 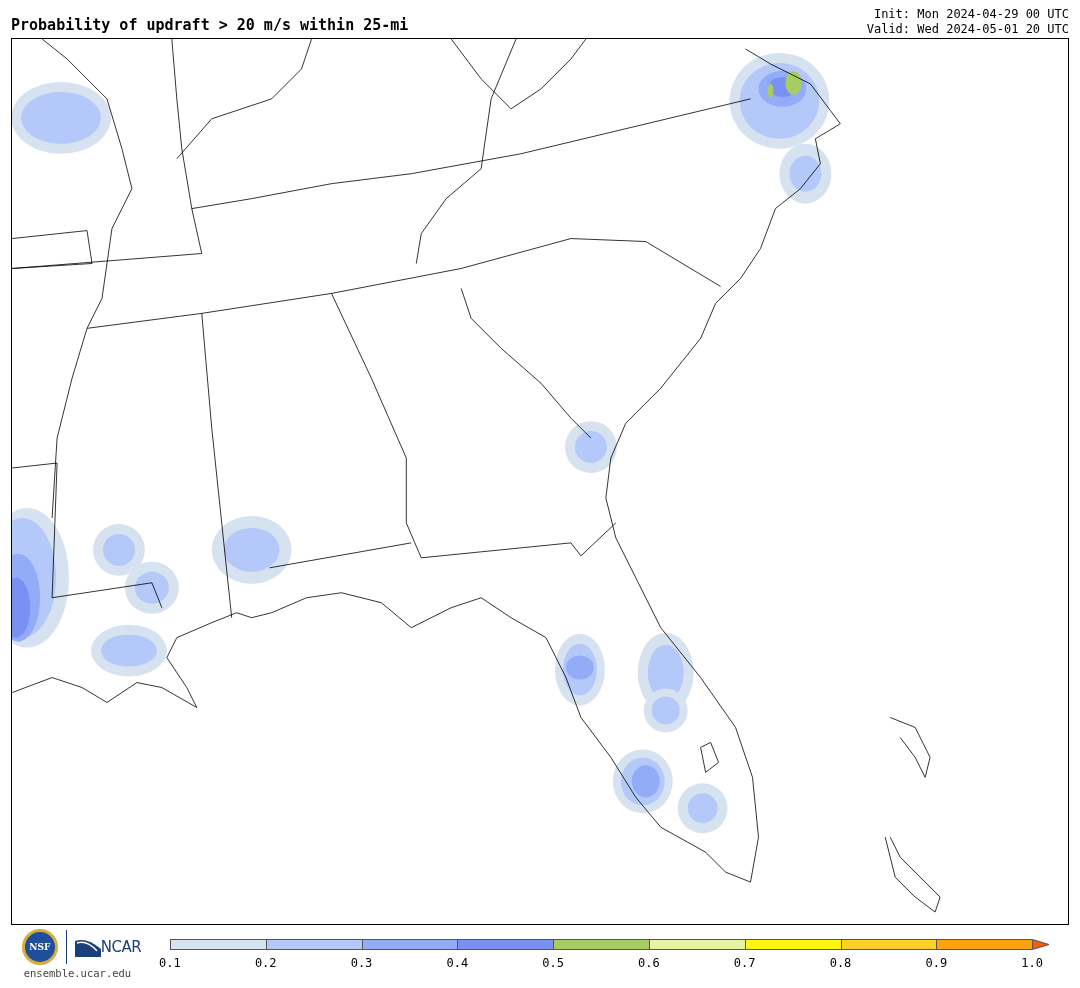 I want to click on colorbar-tick-label: 0.3, so click(x=361, y=963).